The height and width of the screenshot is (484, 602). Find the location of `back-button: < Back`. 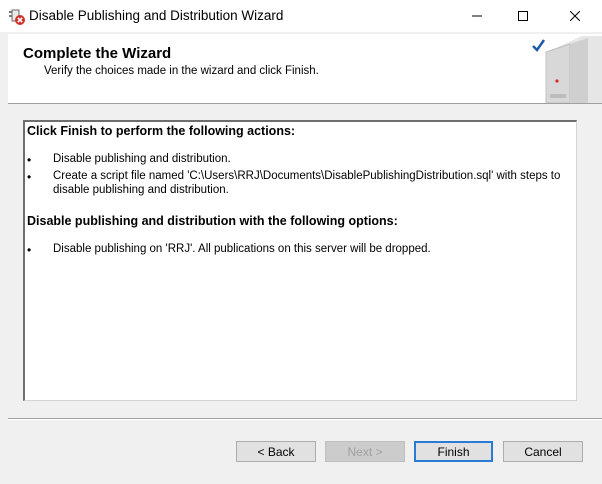

back-button: < Back is located at coordinates (276, 451).